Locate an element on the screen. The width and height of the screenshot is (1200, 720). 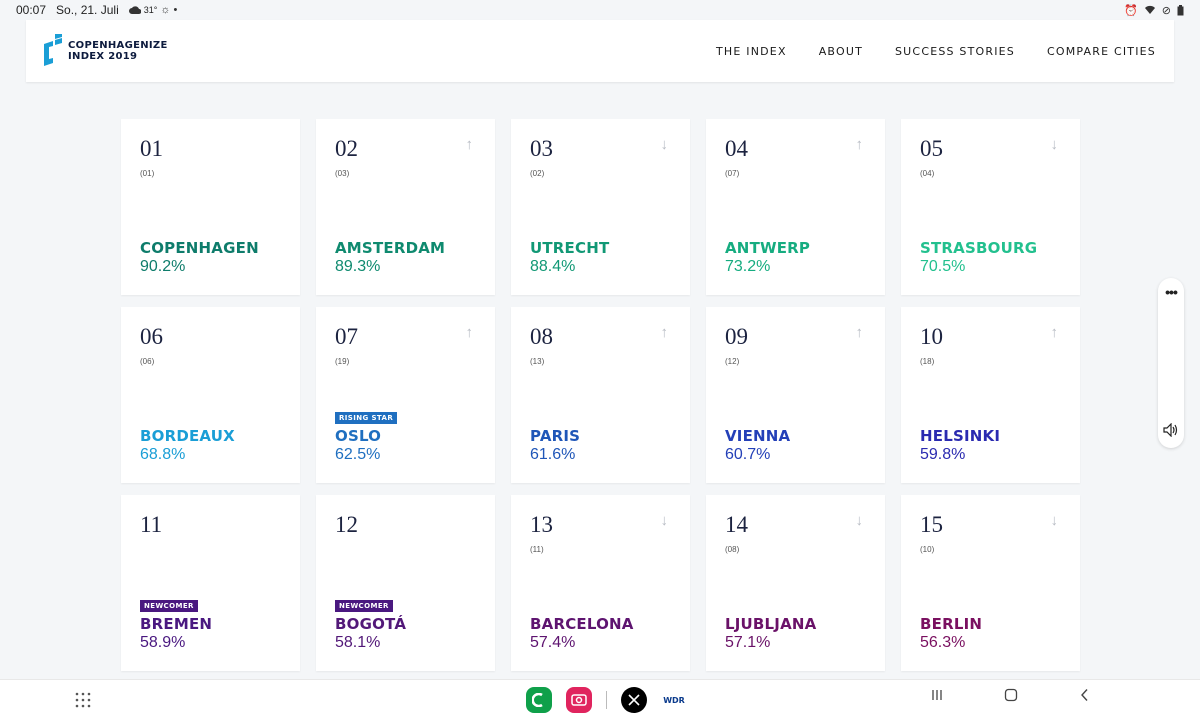
city-name: UTRECHT is located at coordinates (570, 248).